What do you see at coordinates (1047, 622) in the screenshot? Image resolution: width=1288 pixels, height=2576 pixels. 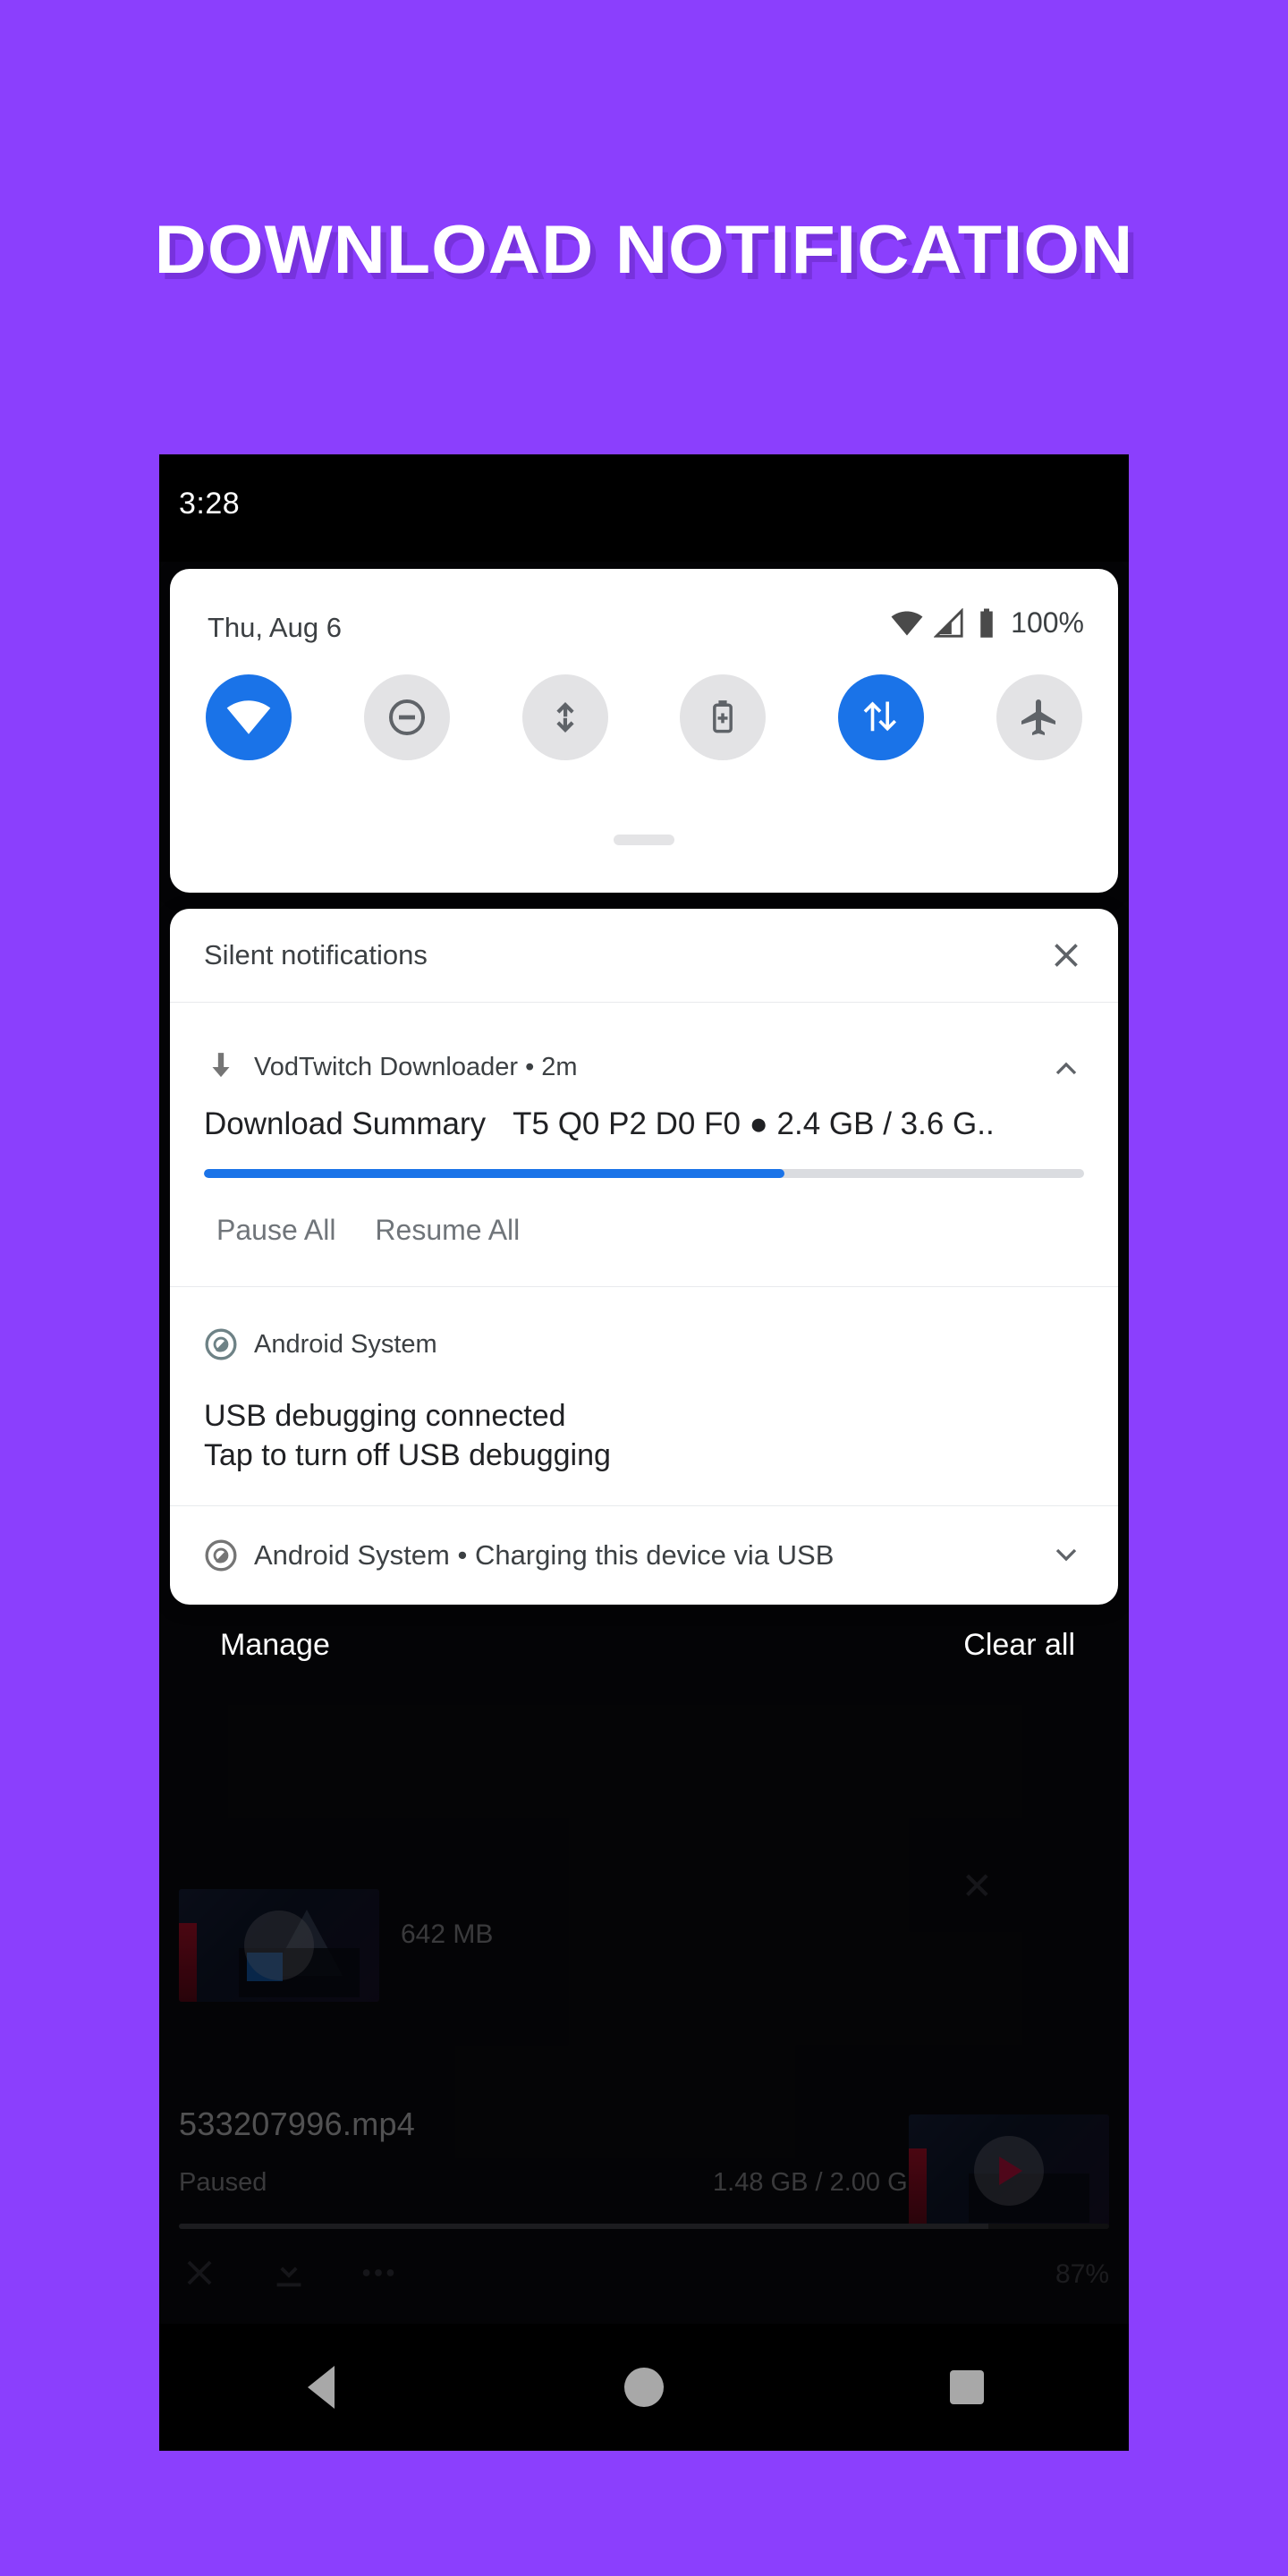 I see `battery-percent: 100%` at bounding box center [1047, 622].